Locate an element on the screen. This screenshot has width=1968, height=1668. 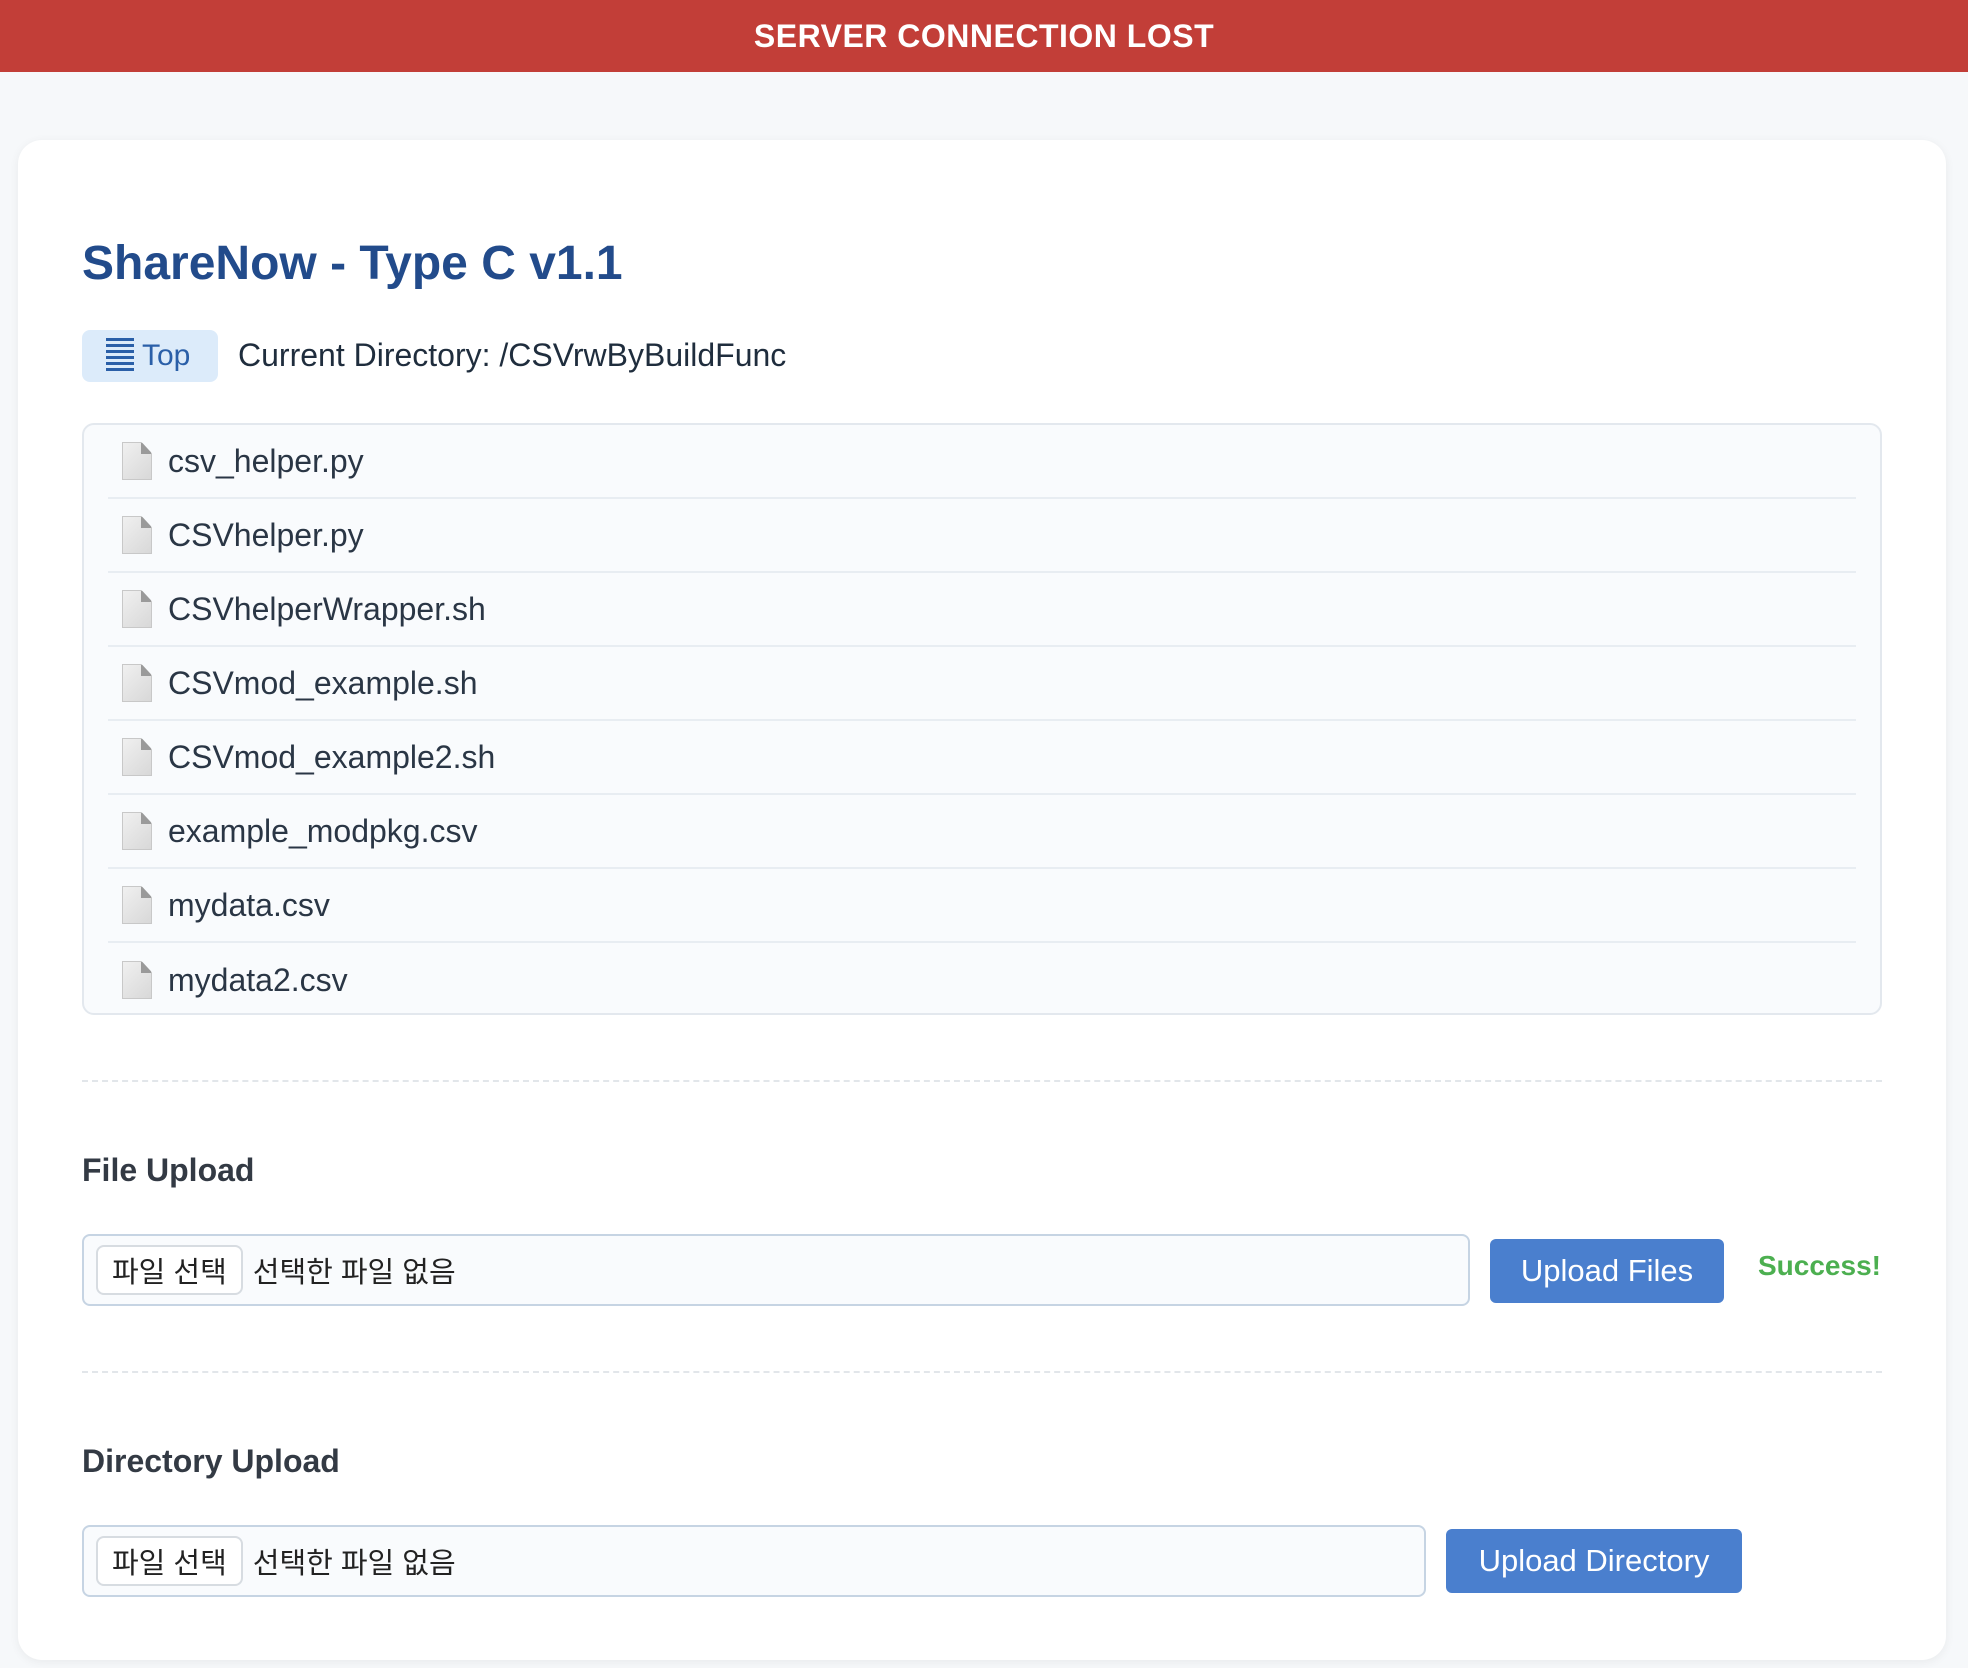
upload-directory-button: Upload Directory is located at coordinates (1594, 1561).